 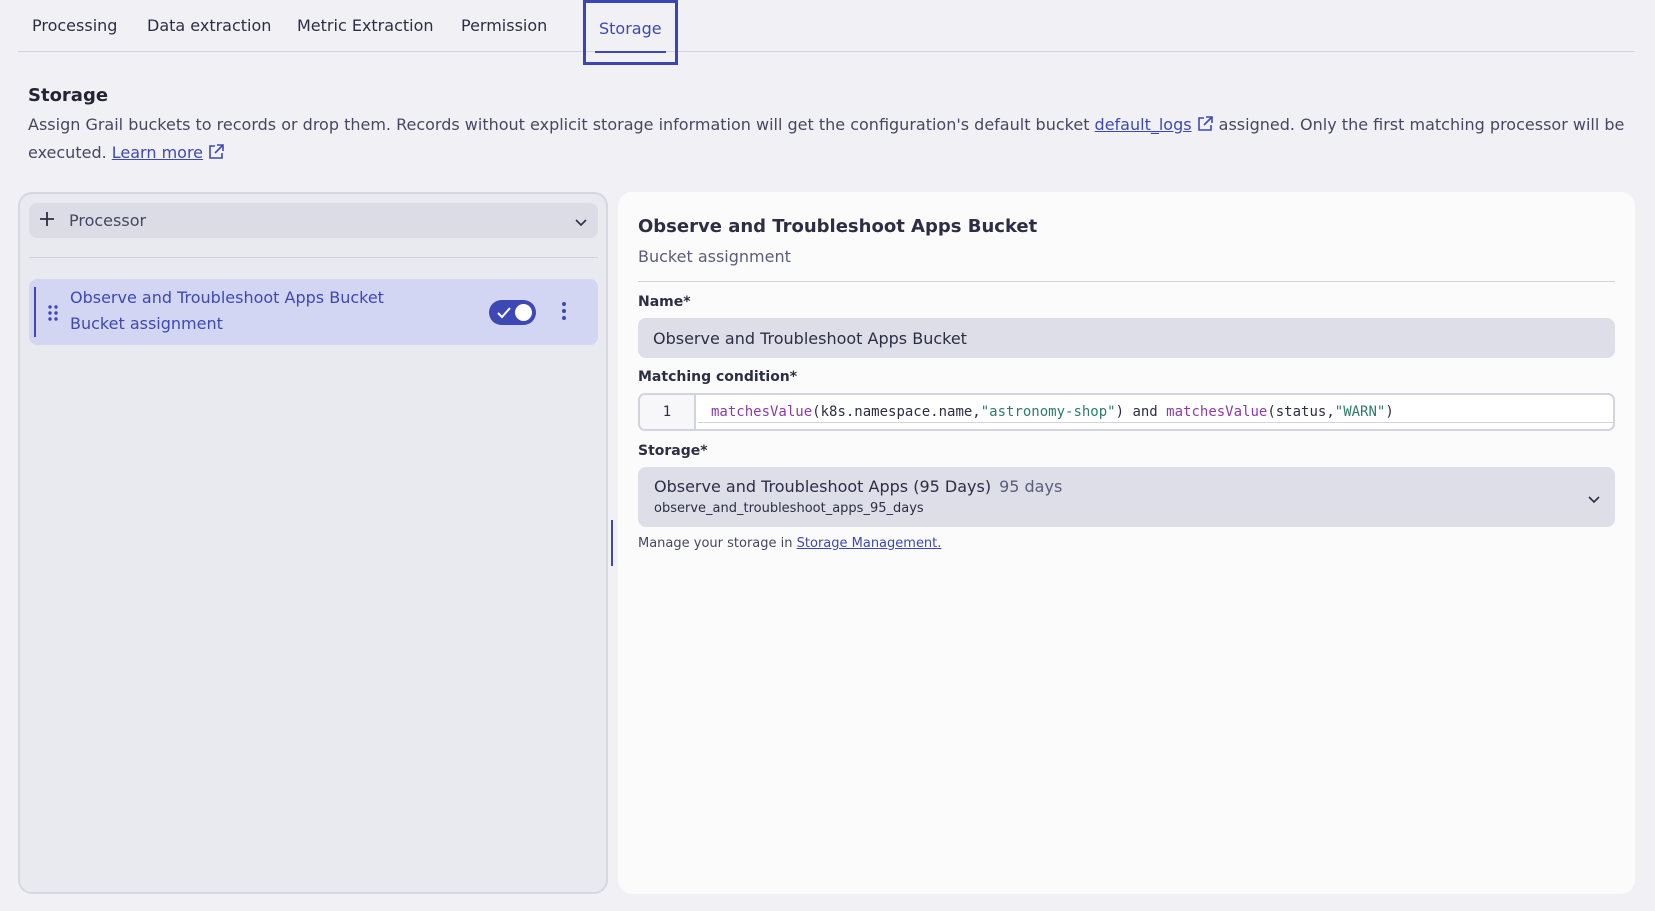 I want to click on line-number: 1, so click(x=668, y=412).